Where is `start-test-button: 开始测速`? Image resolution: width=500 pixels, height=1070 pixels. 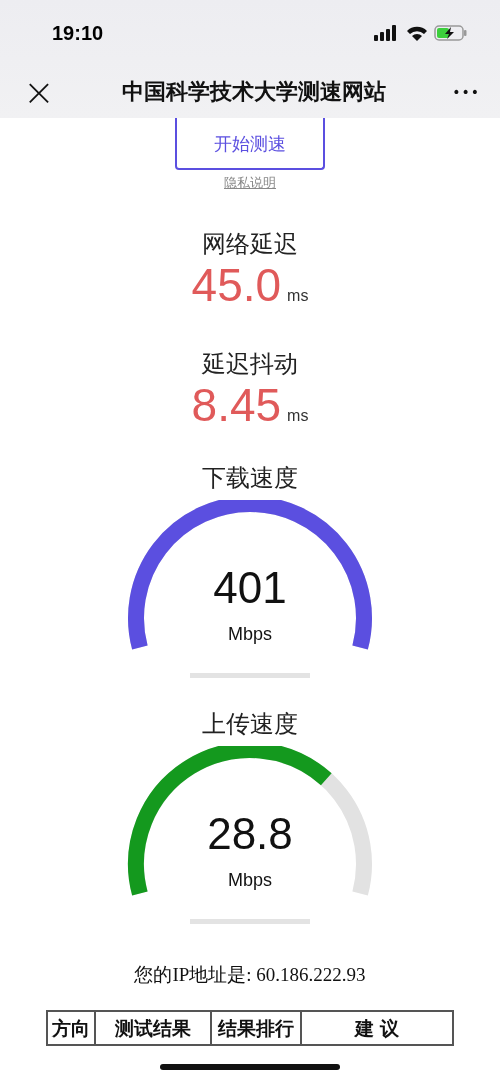 start-test-button: 开始测速 is located at coordinates (250, 144).